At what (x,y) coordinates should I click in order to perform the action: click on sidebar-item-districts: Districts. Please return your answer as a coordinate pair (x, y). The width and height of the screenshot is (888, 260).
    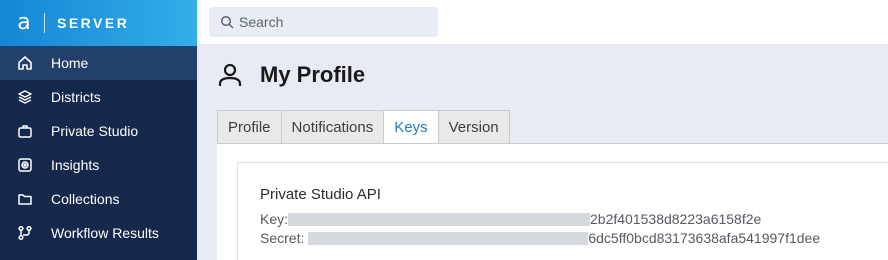
    Looking at the image, I should click on (98, 97).